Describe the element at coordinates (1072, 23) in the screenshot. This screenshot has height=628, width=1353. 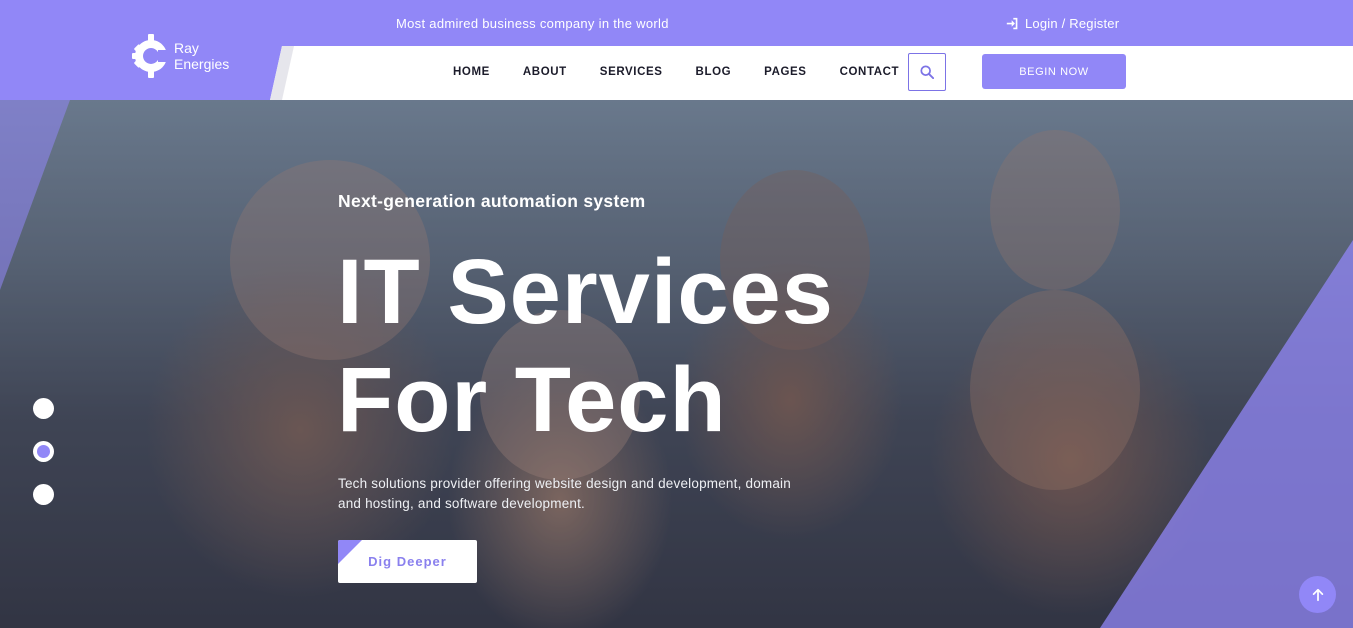
I see `login-register-label: Login / Register` at that location.